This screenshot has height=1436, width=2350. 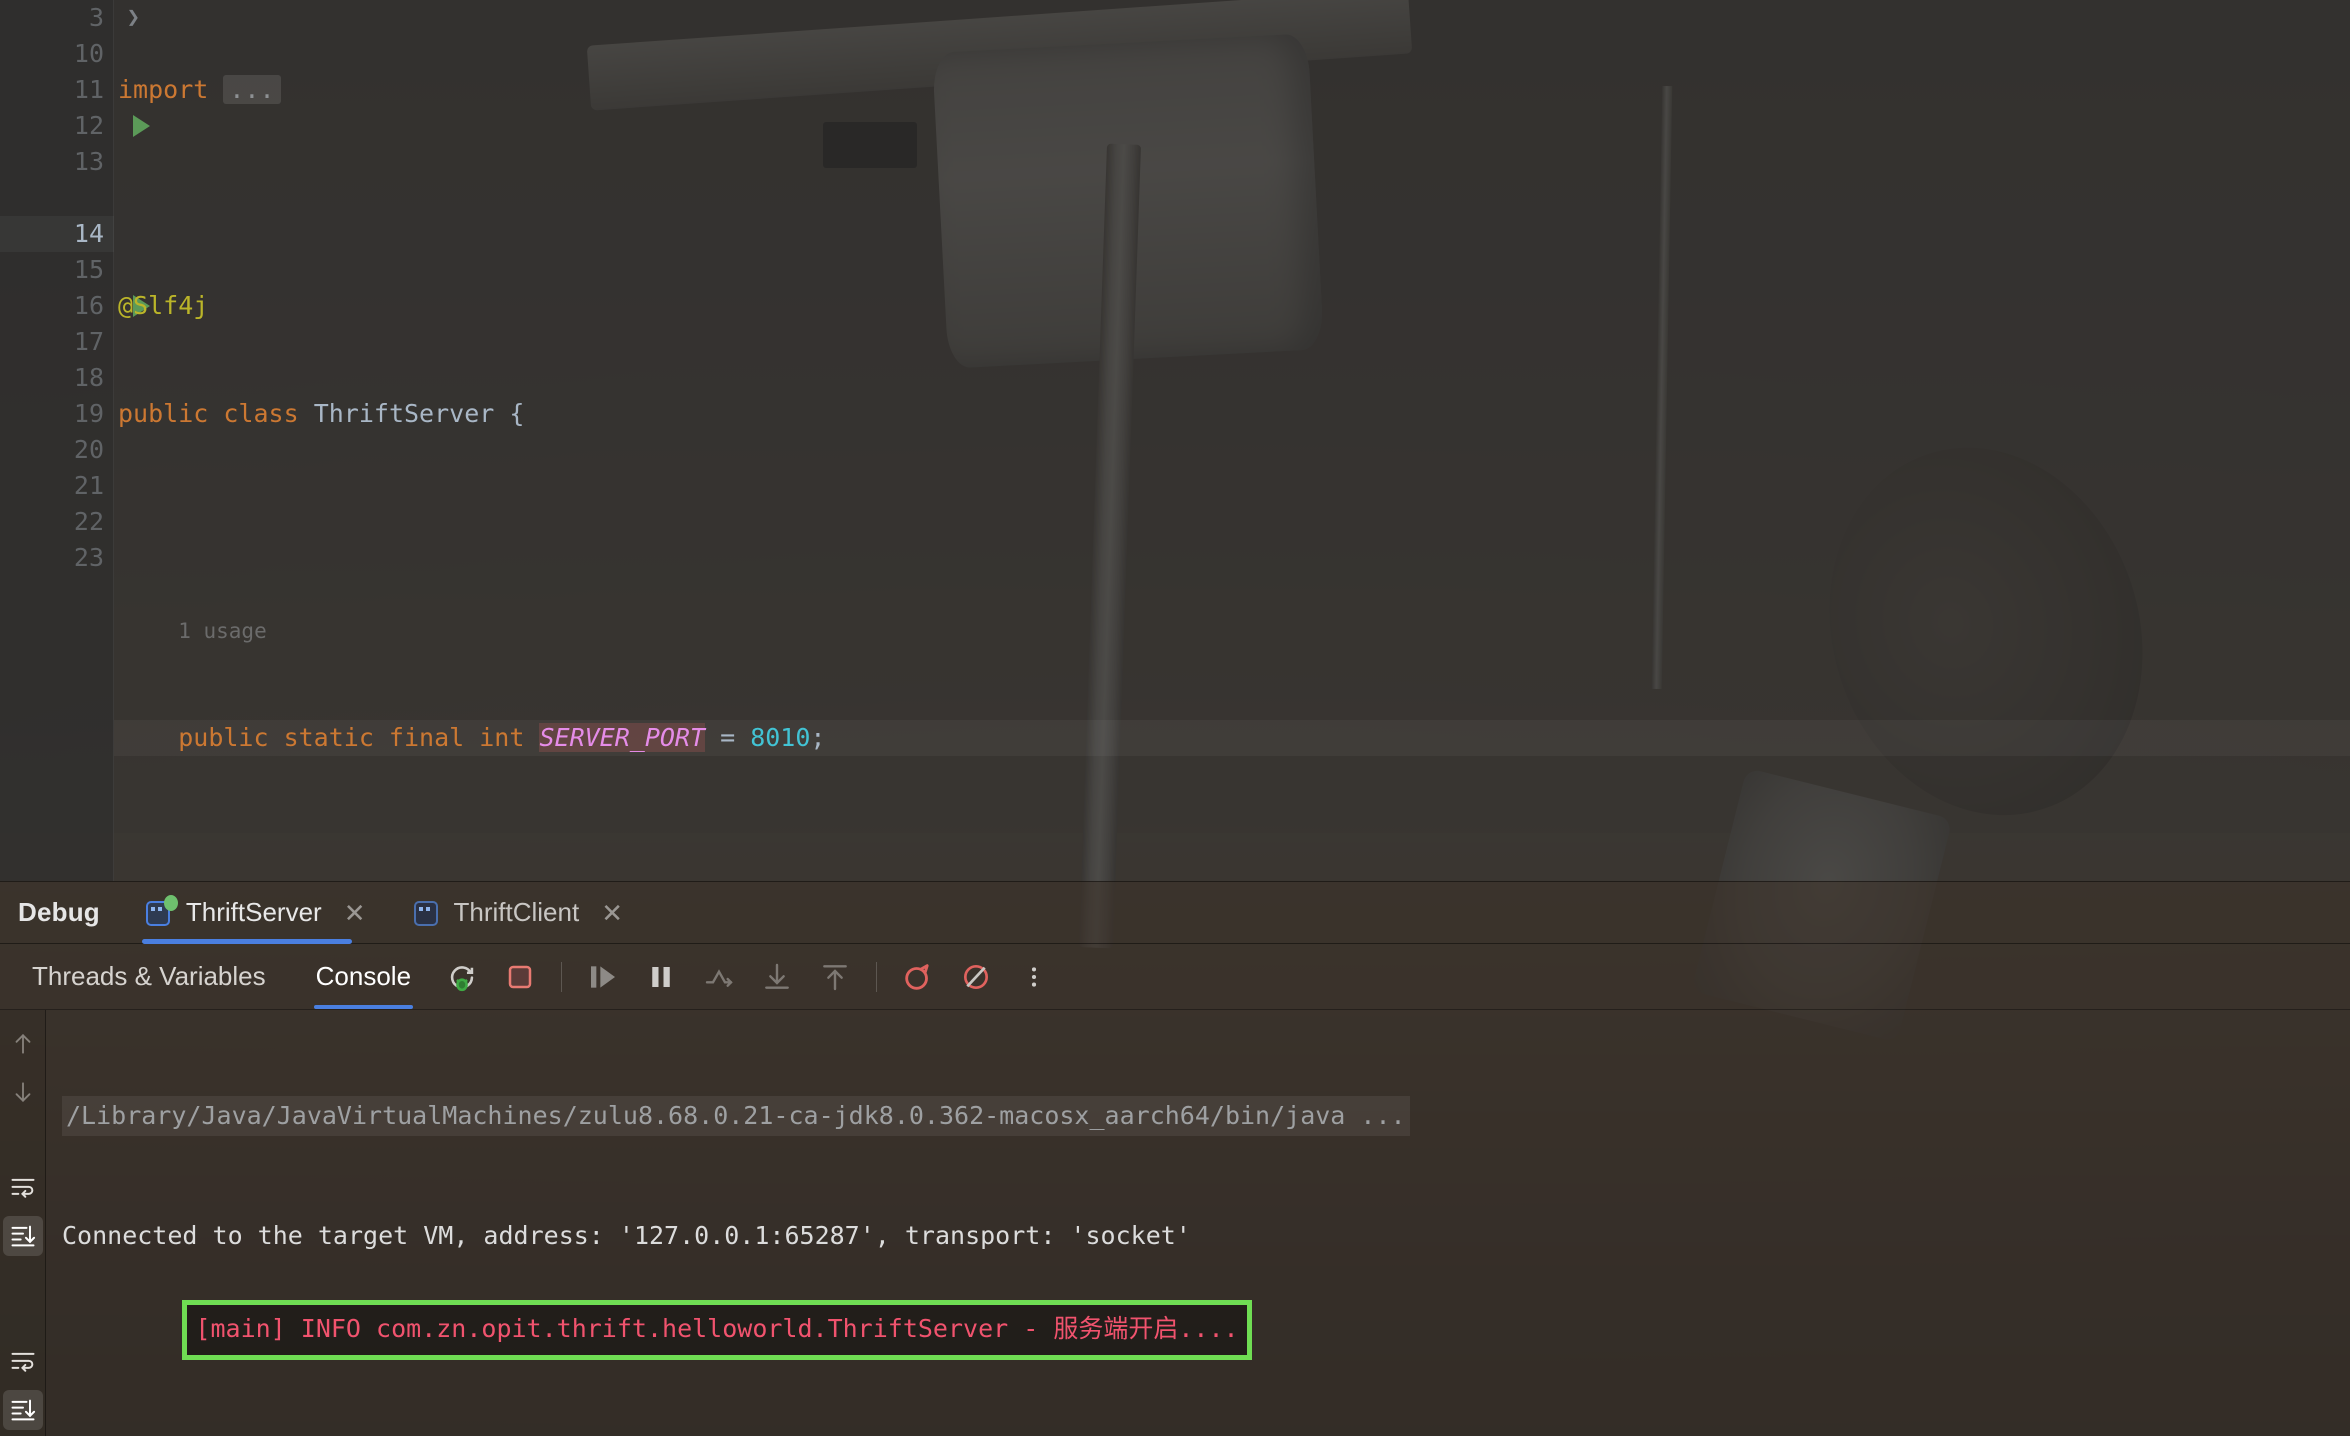 What do you see at coordinates (57, 378) in the screenshot?
I see `line-number: 18` at bounding box center [57, 378].